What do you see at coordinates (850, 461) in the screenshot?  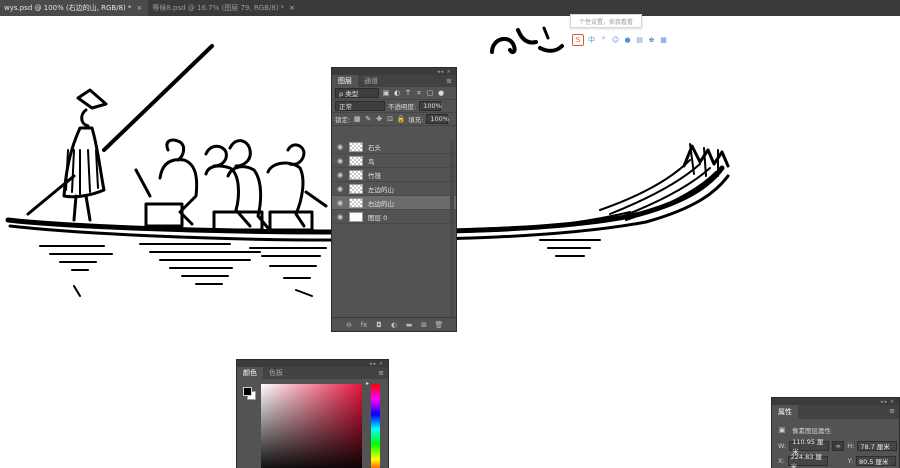 I see `y-label: Y:` at bounding box center [850, 461].